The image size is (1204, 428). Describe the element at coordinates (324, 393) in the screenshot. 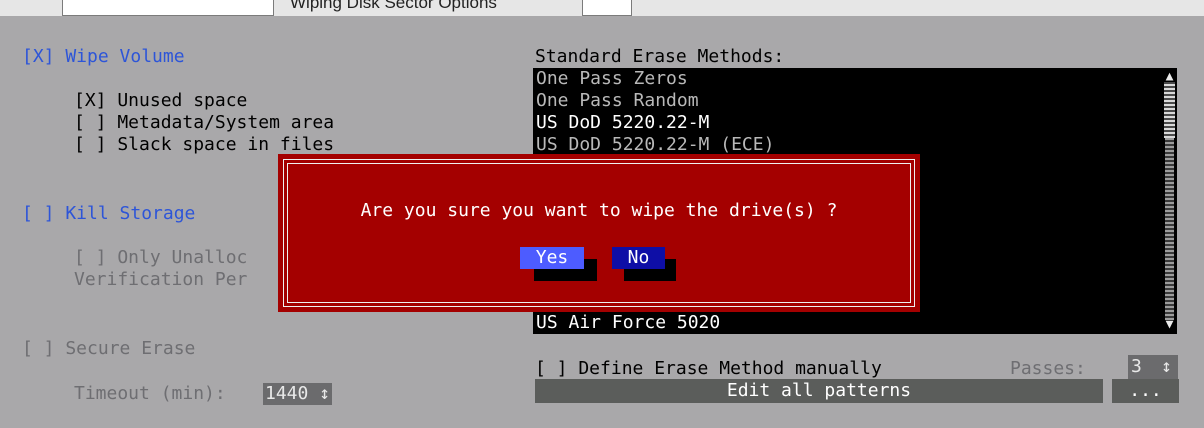

I see `timeout-stepper-icon: ↕` at that location.